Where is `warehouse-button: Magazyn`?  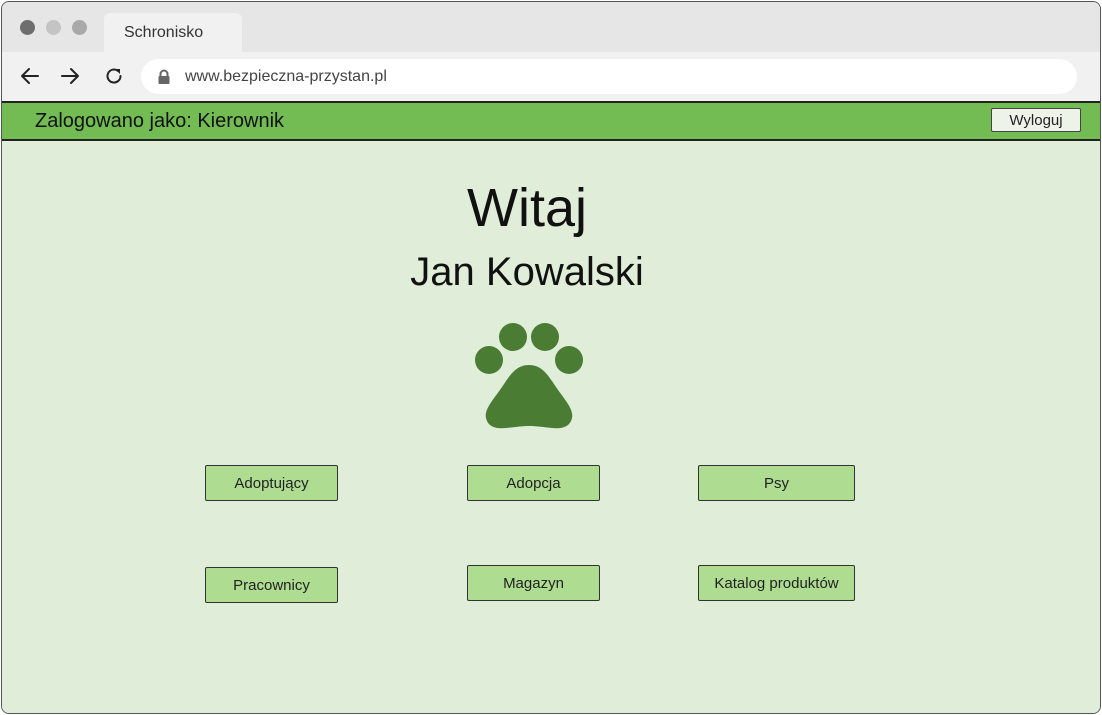 warehouse-button: Magazyn is located at coordinates (533, 583).